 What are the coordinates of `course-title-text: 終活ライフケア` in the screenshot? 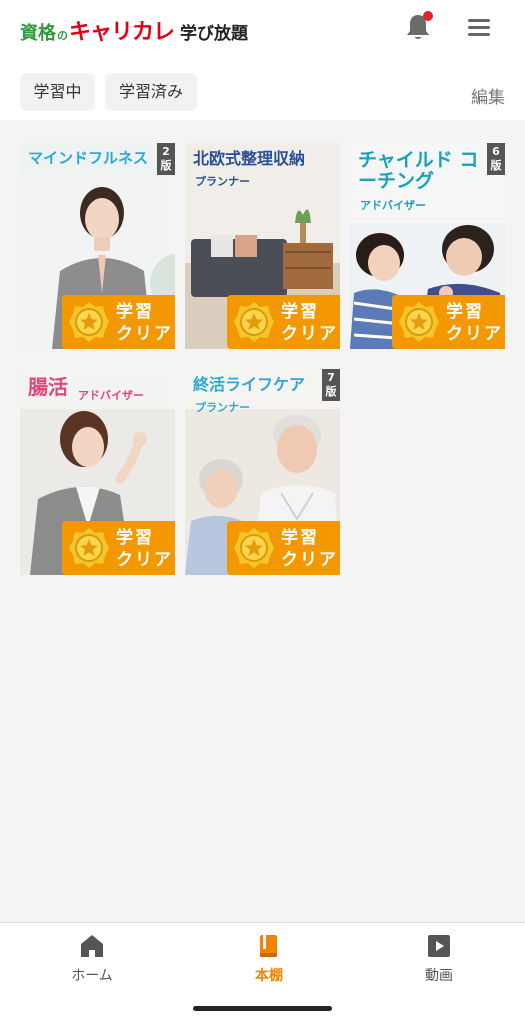 It's located at (249, 384).